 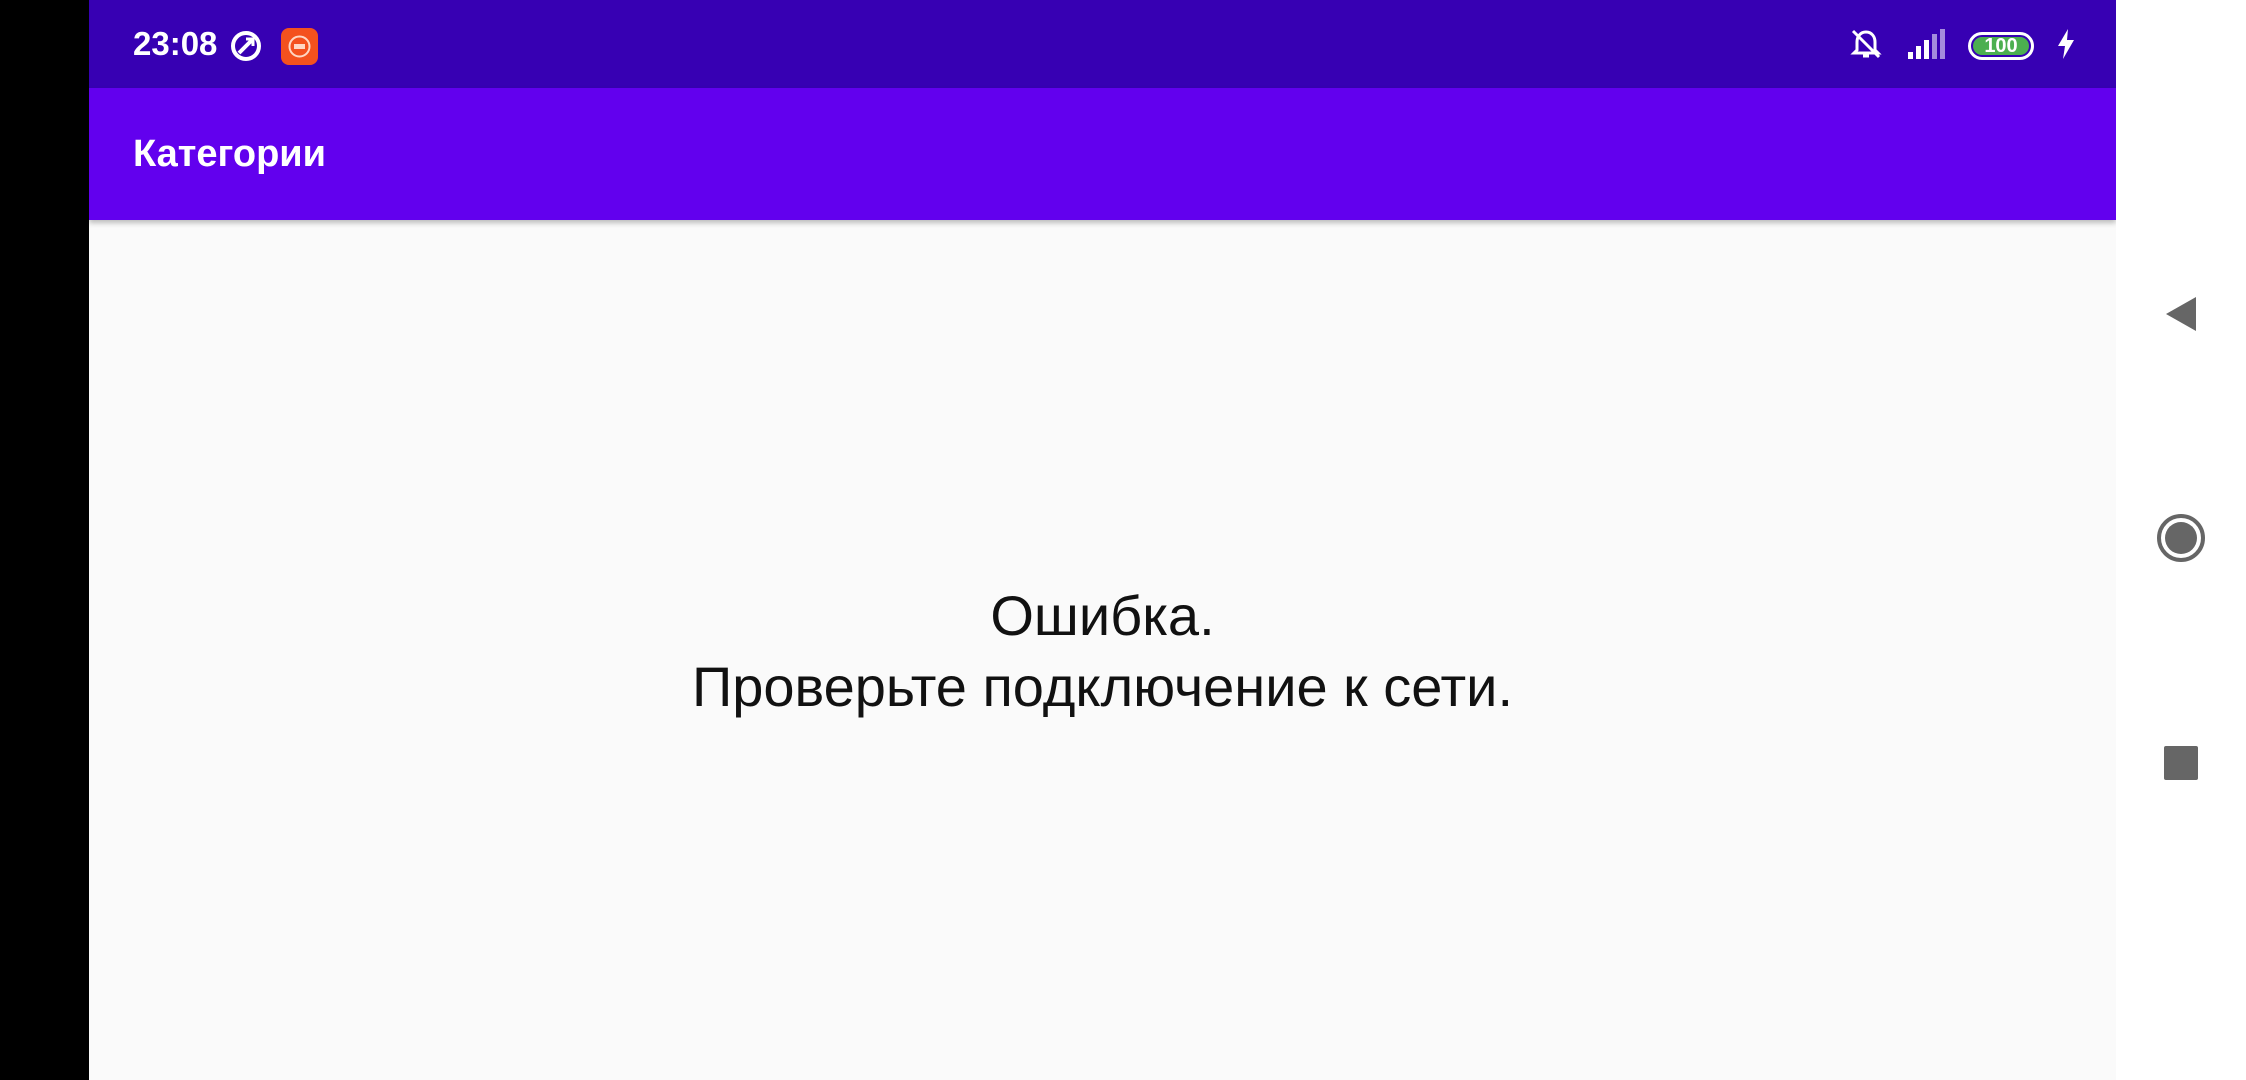 I want to click on home-icon, so click(x=2181, y=540).